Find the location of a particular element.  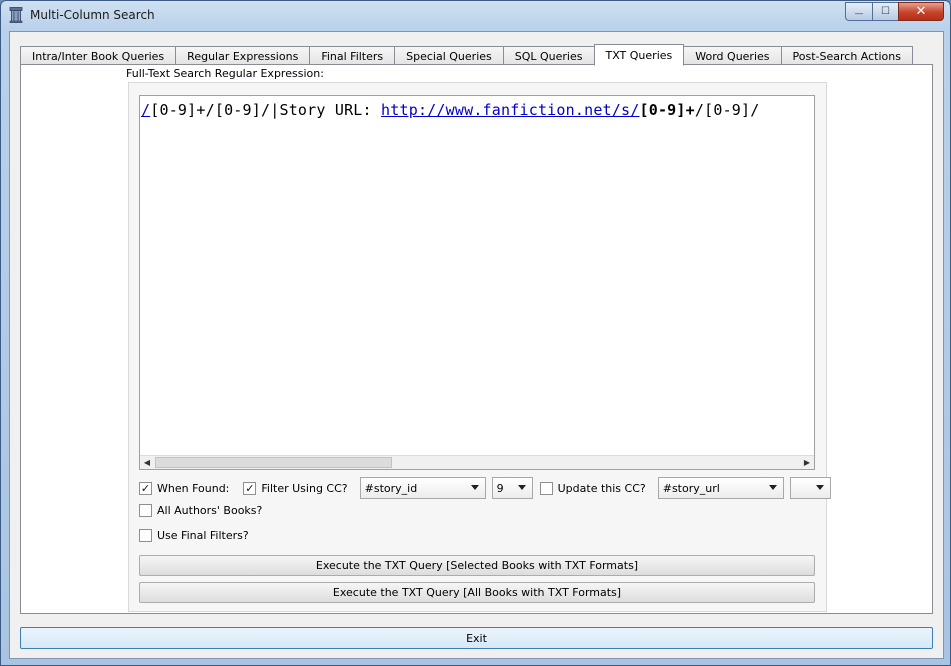

scroll-thumb is located at coordinates (273, 462).